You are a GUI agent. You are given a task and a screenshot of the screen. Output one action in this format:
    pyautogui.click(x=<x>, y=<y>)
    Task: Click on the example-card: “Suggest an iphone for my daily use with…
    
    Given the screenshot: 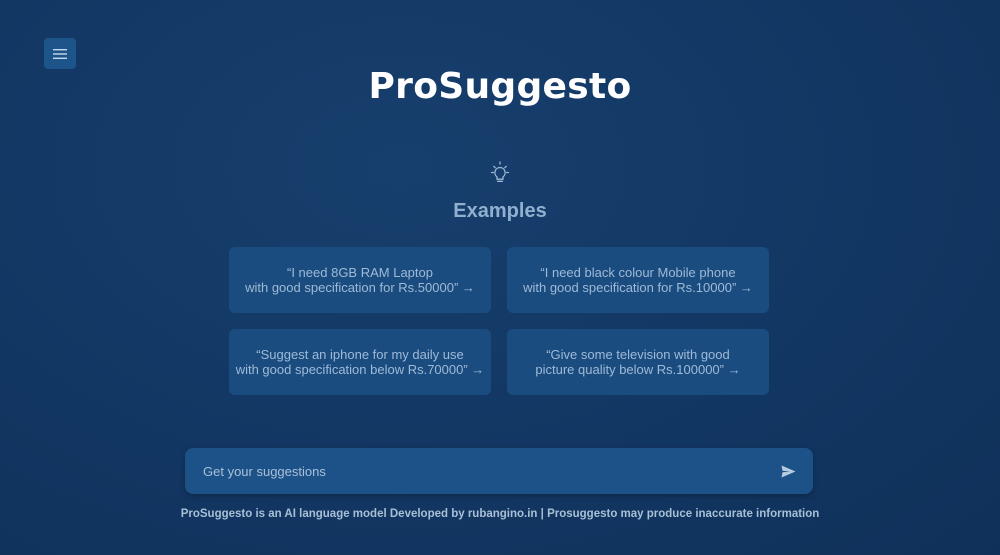 What is the action you would take?
    pyautogui.click(x=360, y=362)
    